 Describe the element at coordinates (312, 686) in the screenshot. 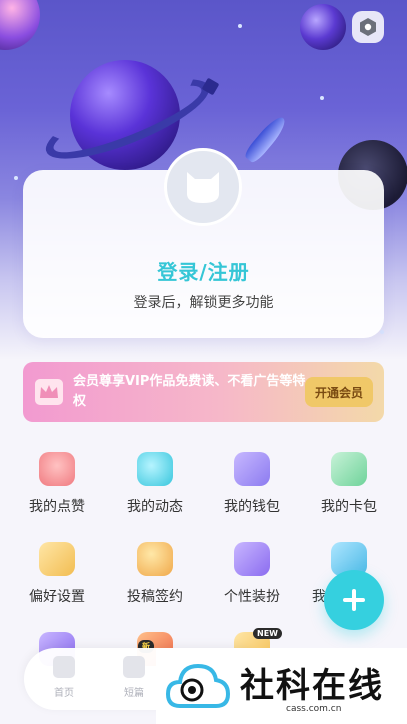

I see `watermark-text: 社科在线` at that location.